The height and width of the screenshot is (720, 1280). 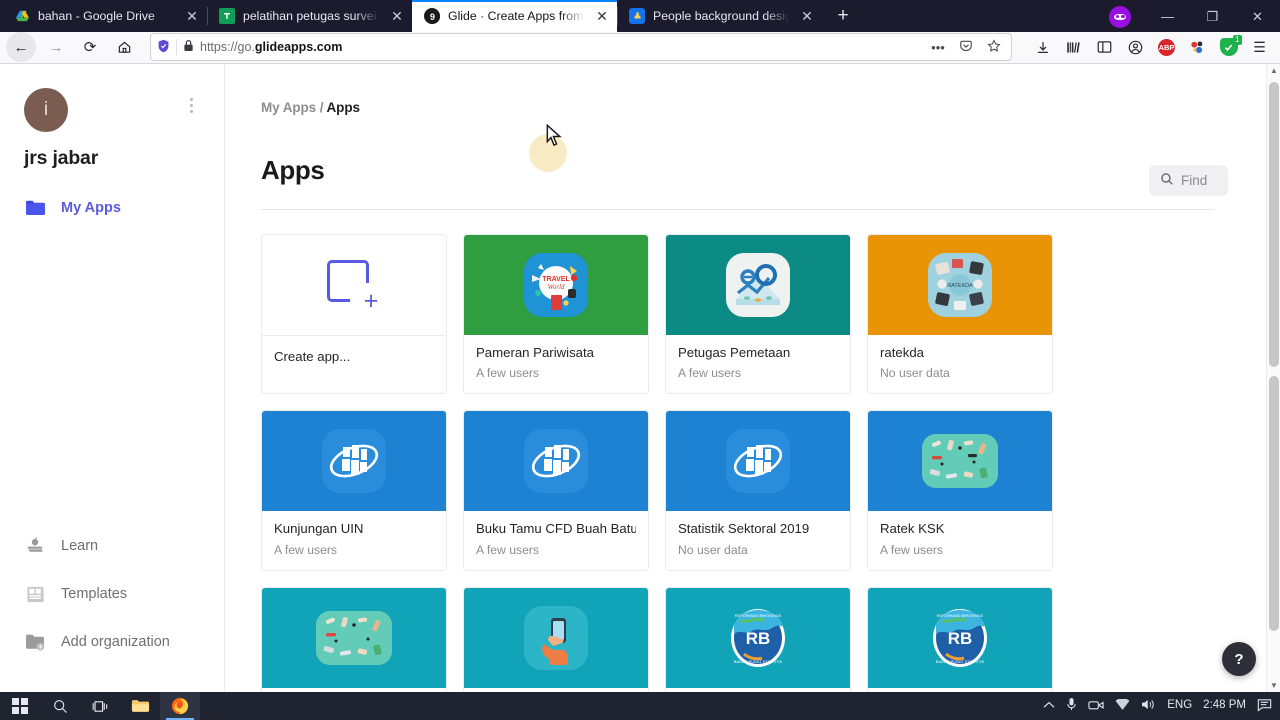 I want to click on app-card: Petugas Pemetaan A few users, so click(x=758, y=314).